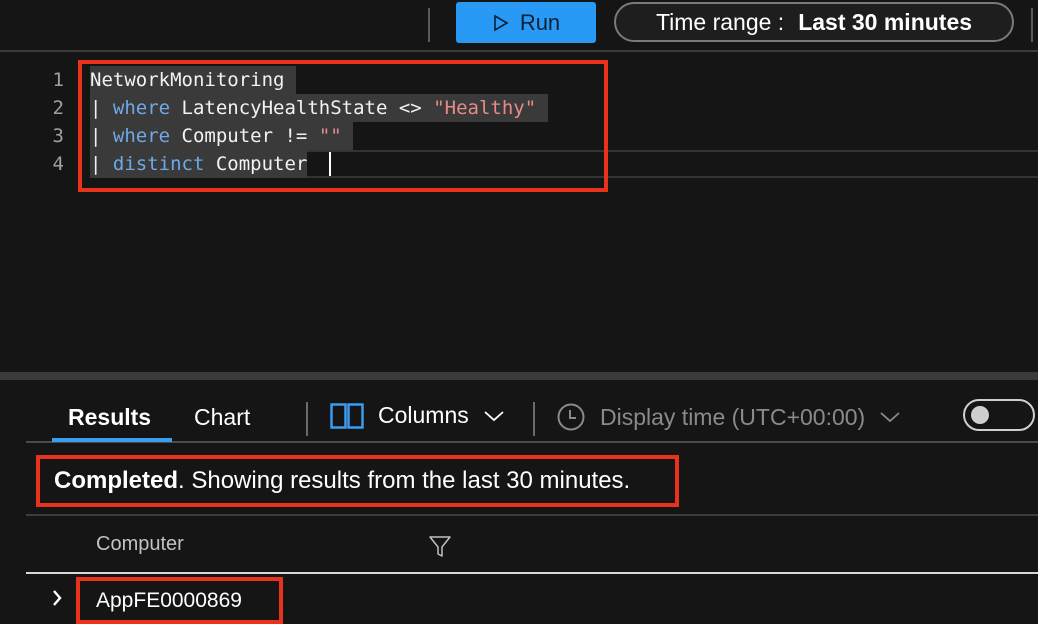 The height and width of the screenshot is (624, 1038). What do you see at coordinates (980, 415) in the screenshot?
I see `toggle-knob` at bounding box center [980, 415].